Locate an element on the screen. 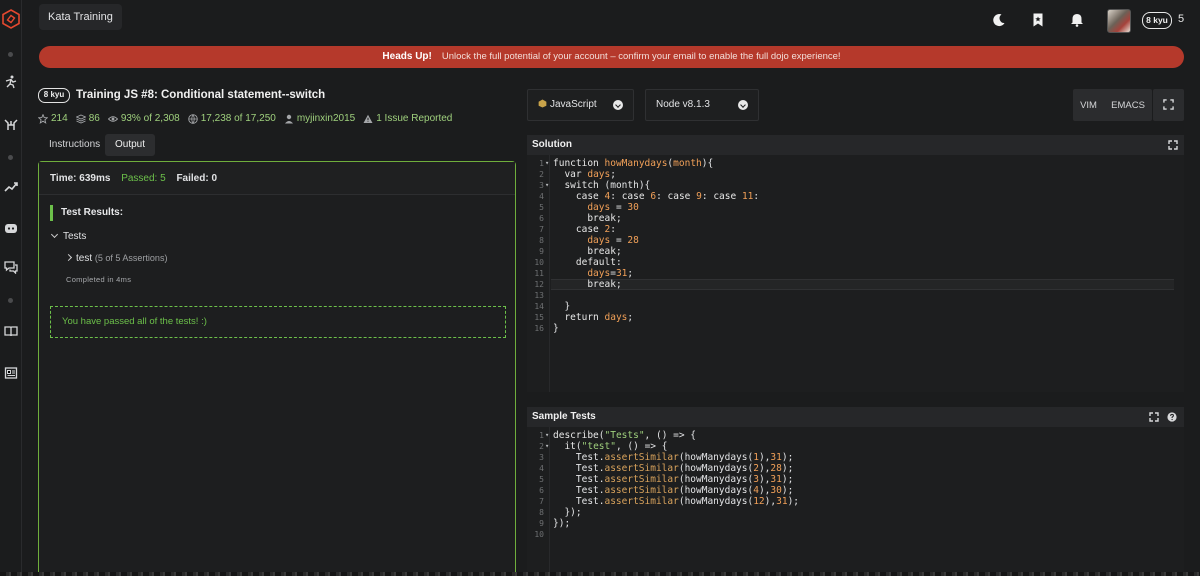 The image size is (1200, 576). passed-count: Passed: 5 is located at coordinates (143, 178).